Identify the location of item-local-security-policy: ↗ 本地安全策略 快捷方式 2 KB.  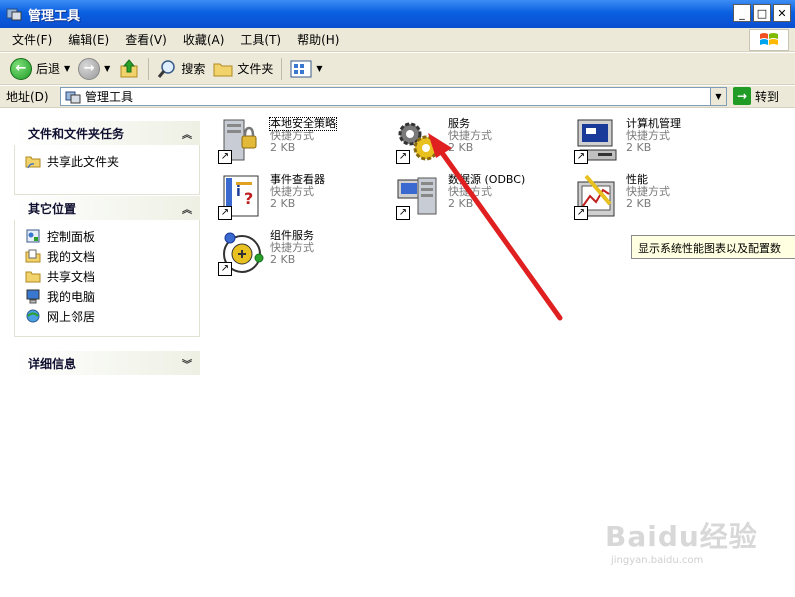
(276, 141).